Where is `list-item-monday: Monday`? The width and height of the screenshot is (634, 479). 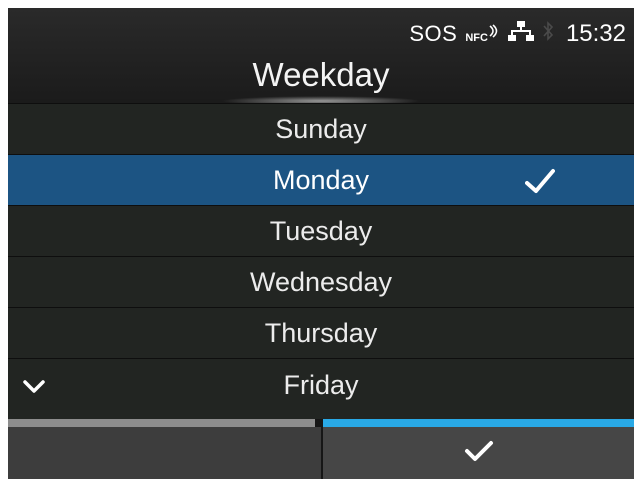 list-item-monday: Monday is located at coordinates (321, 179).